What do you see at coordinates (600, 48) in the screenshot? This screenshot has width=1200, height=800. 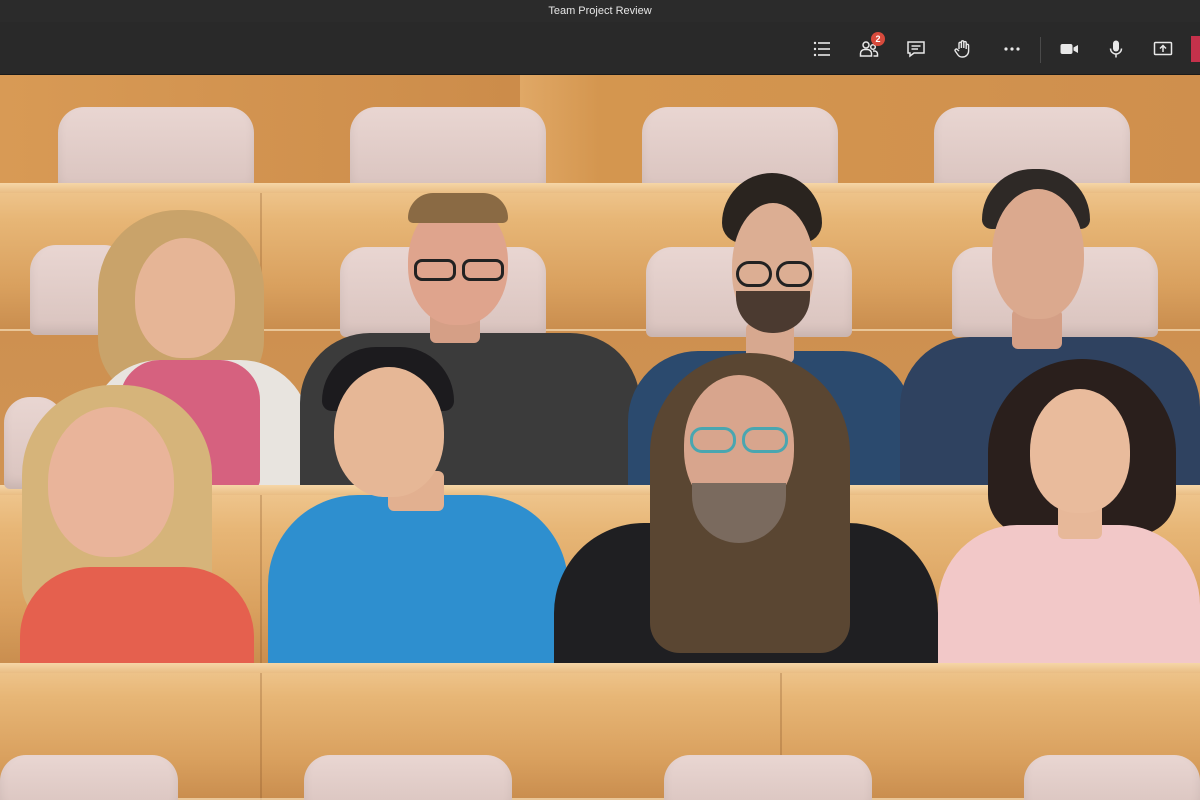 I see `meeting-toolbar: 2` at bounding box center [600, 48].